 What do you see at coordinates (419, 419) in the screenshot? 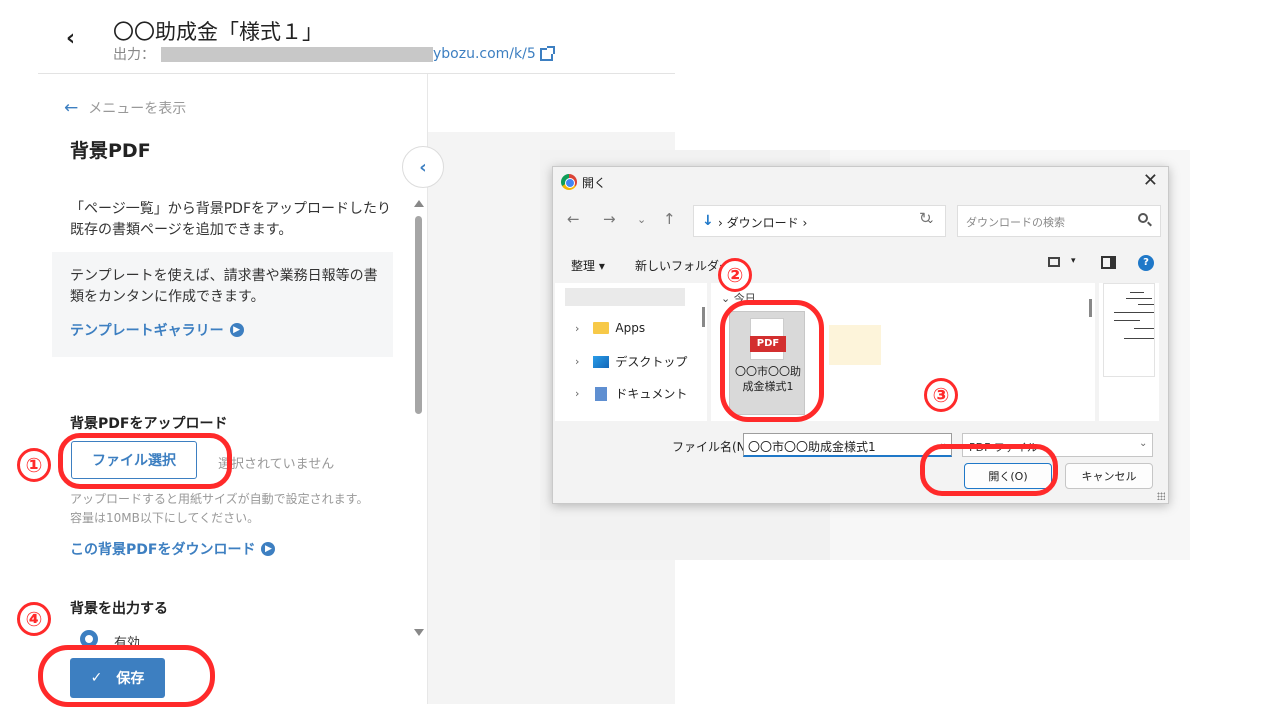
I see `panel-scrollbar` at bounding box center [419, 419].